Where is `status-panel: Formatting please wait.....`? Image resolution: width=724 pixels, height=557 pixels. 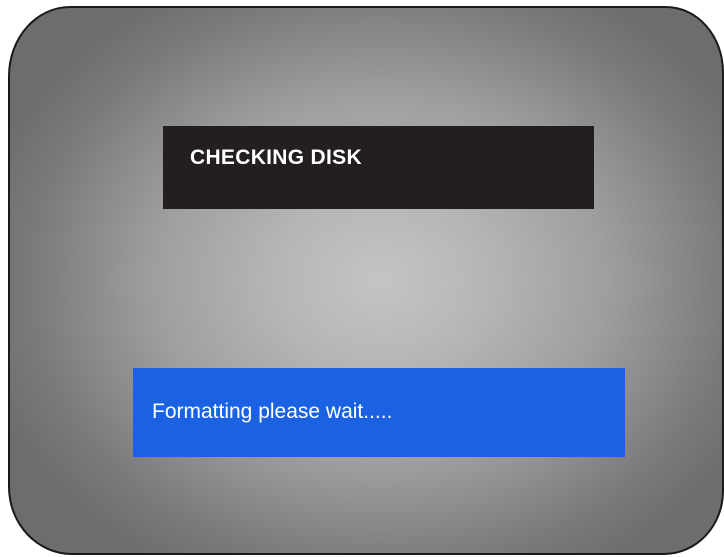
status-panel: Formatting please wait..... is located at coordinates (379, 412).